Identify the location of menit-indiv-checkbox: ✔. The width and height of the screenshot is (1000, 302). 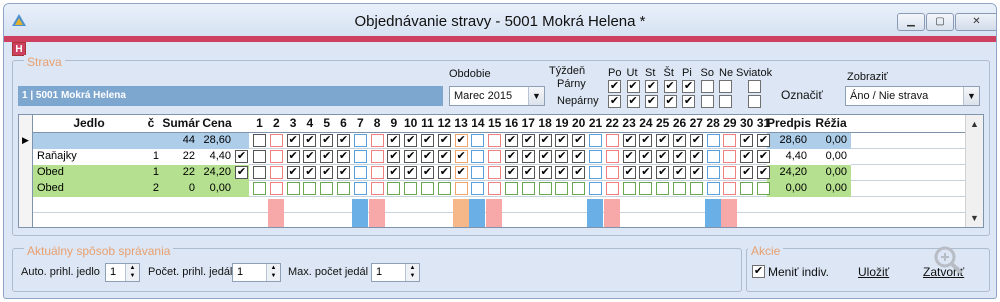
(758, 271).